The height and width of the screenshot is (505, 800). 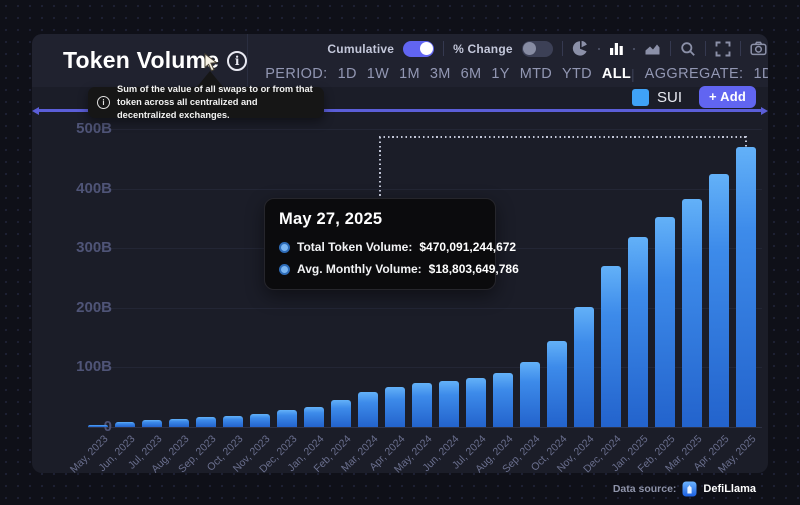 I want to click on bar-jun-2023, so click(x=125, y=424).